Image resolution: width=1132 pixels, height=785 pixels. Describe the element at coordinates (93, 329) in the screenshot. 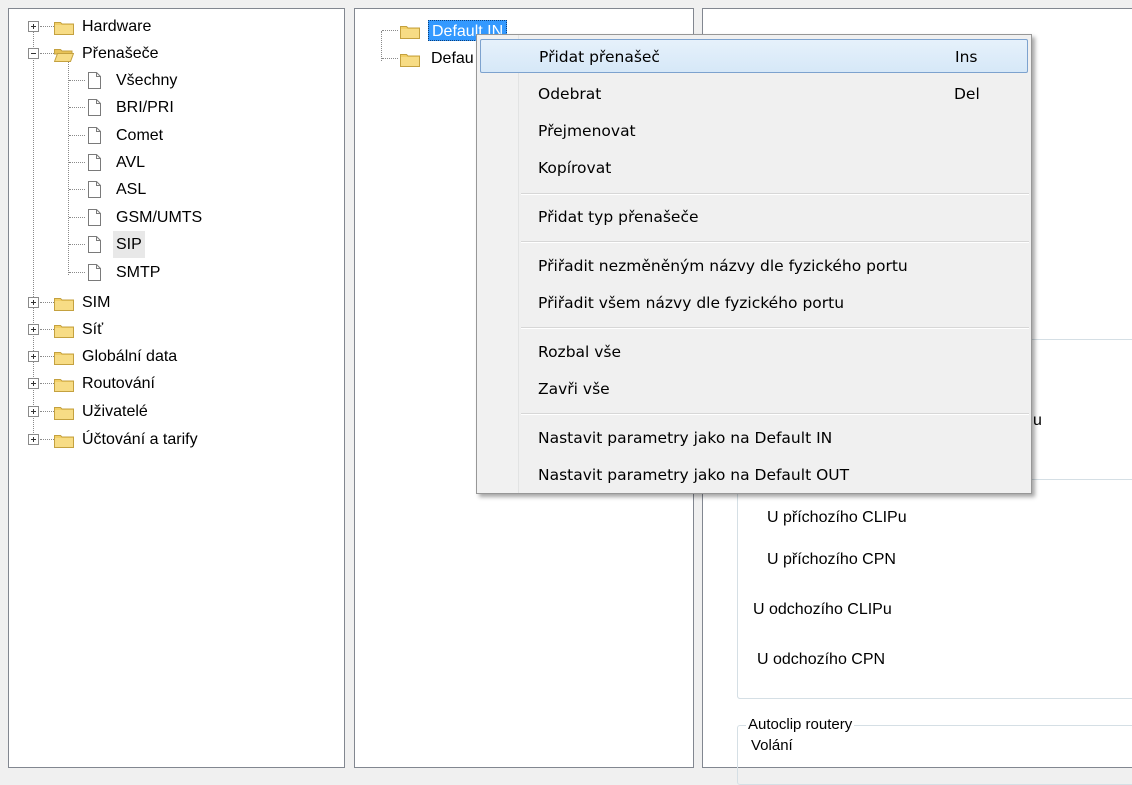

I see `tree-item-label: Síť` at that location.